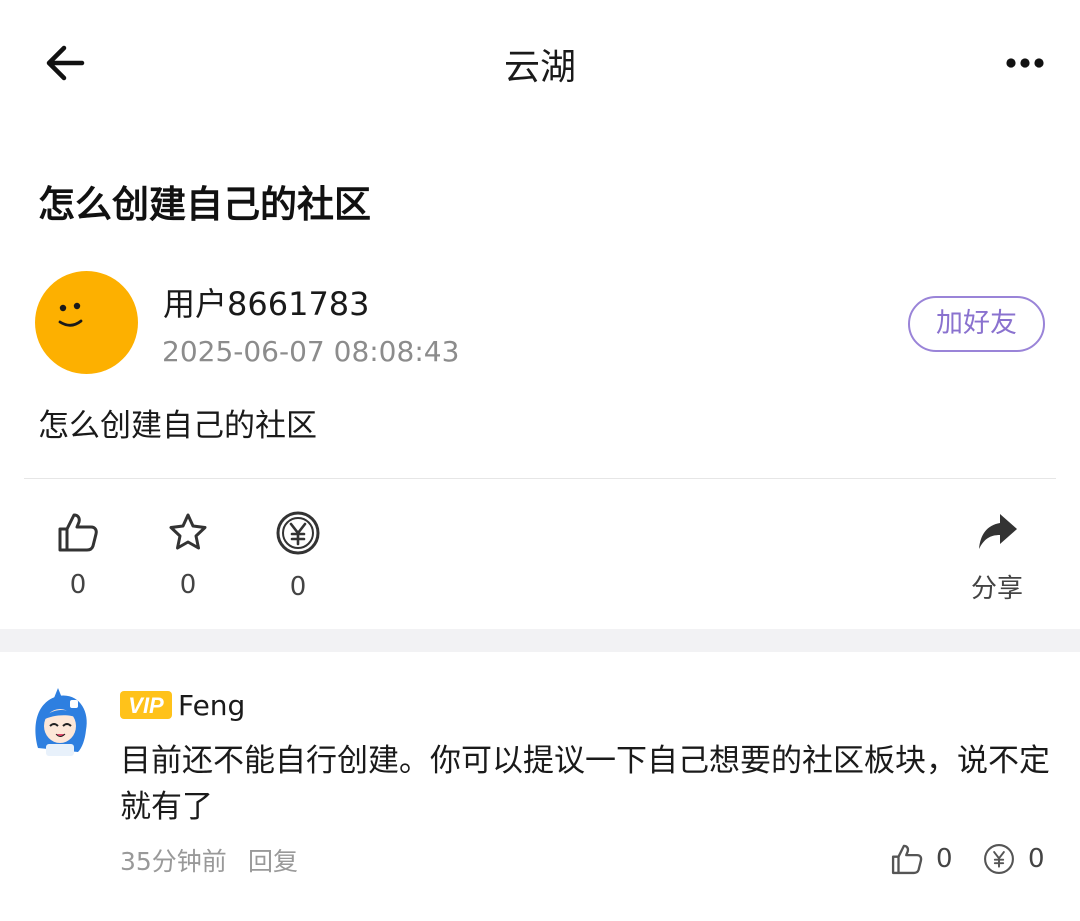 The height and width of the screenshot is (921, 1080). What do you see at coordinates (188, 531) in the screenshot?
I see `star-icon` at bounding box center [188, 531].